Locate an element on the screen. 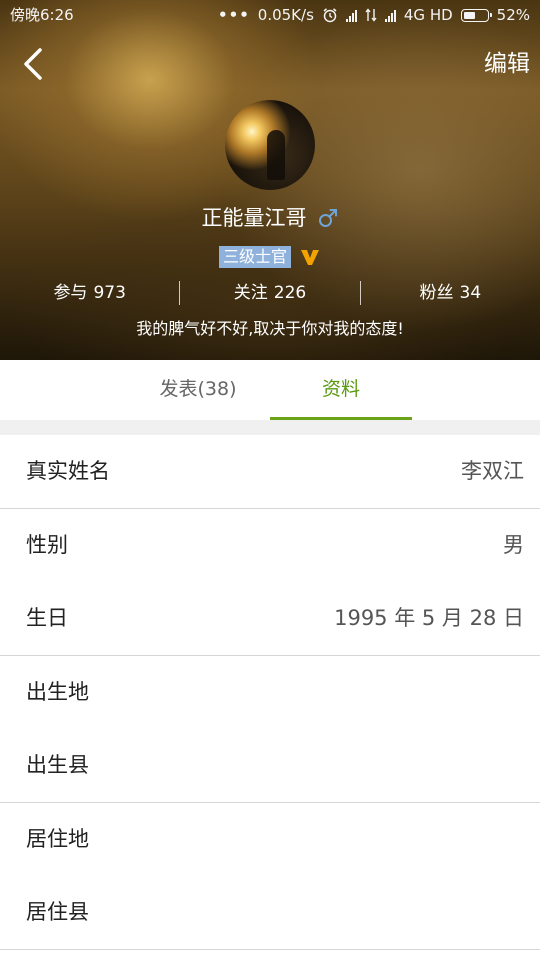 Image resolution: width=540 pixels, height=960 pixels. edit-button: 编辑 is located at coordinates (507, 64).